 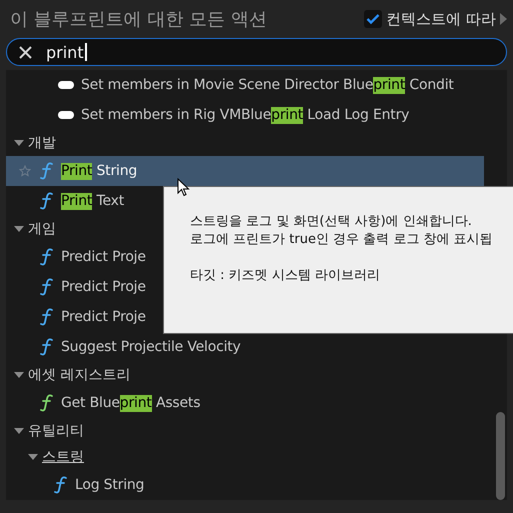 I want to click on tooltip-text: 스트링을 로그 및 화면(선택 사항)에 인쇄합니다., so click(x=331, y=222).